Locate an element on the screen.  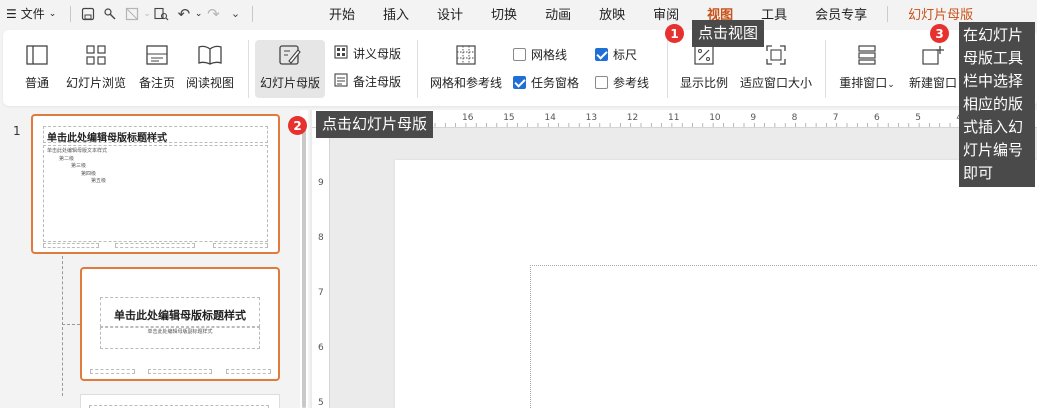
file-menu-label: 文件 is located at coordinates (32, 14).